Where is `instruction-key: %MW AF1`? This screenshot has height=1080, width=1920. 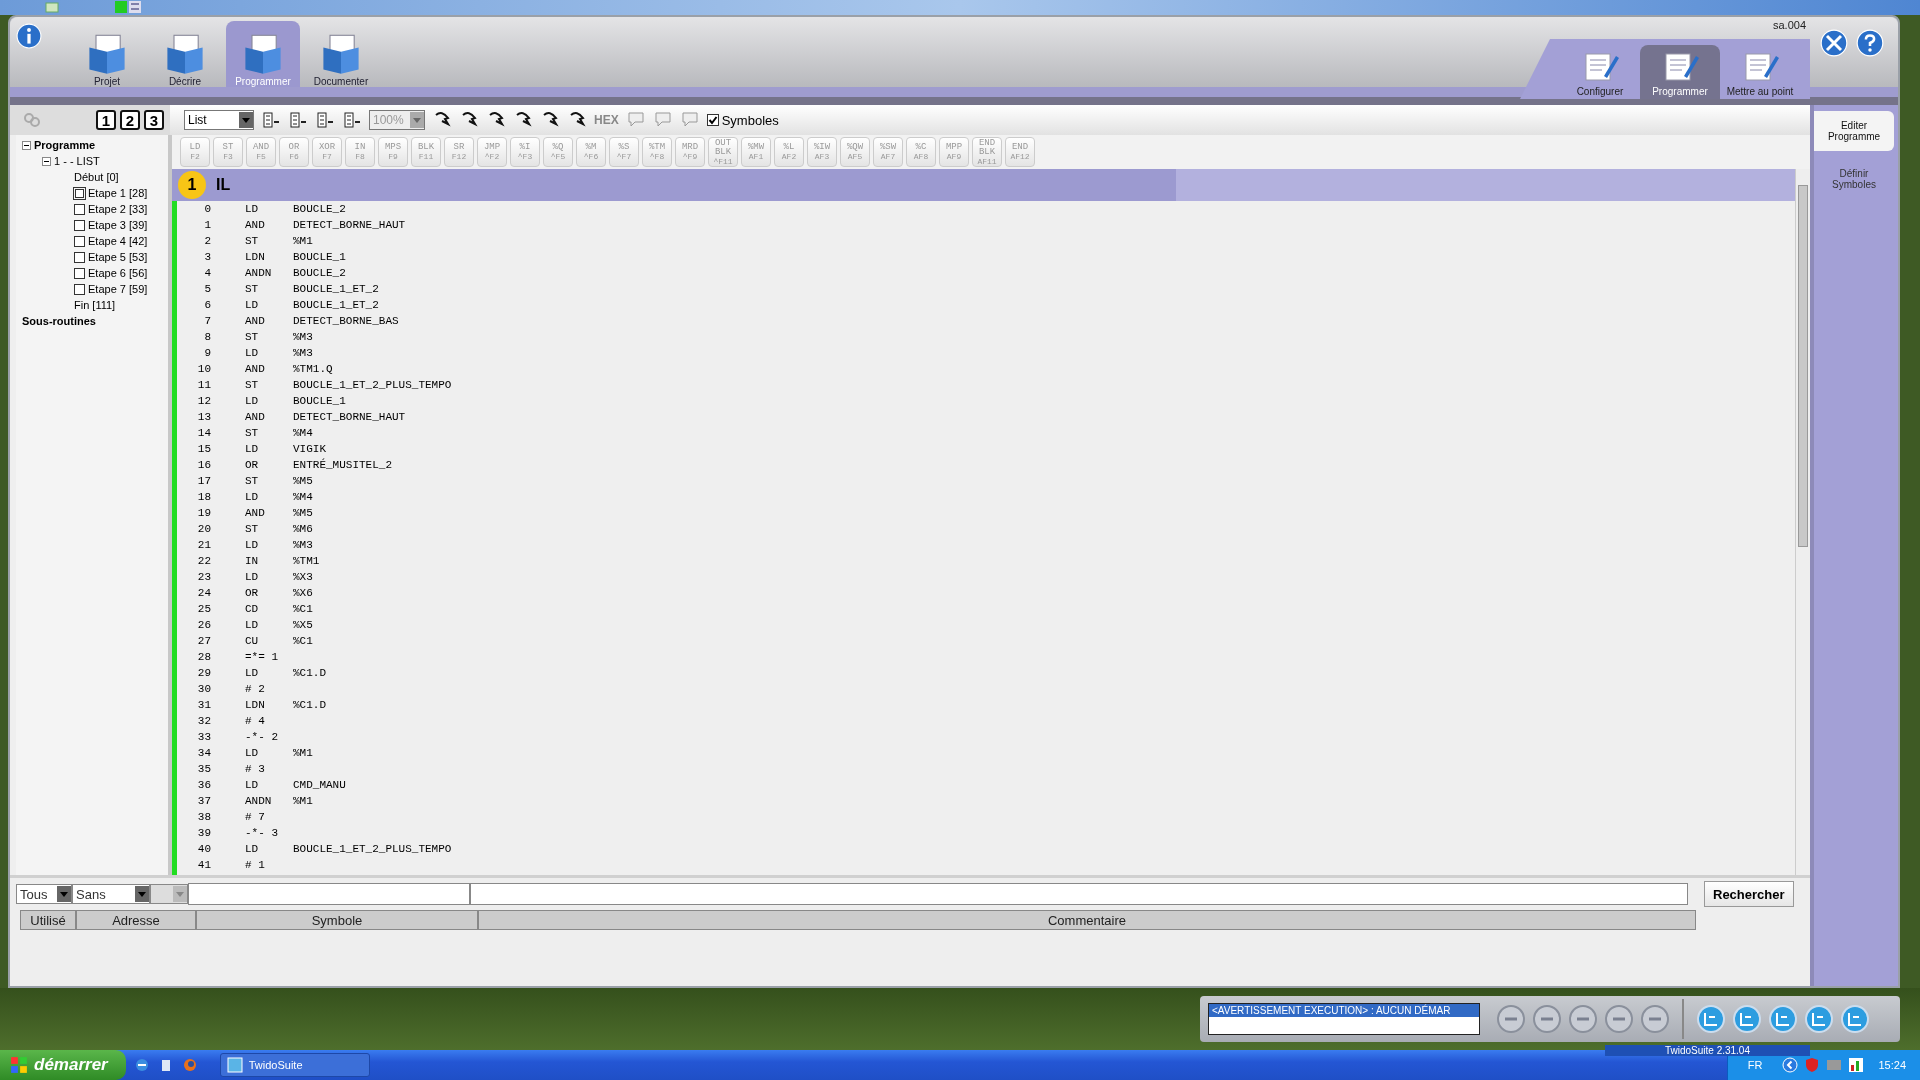 instruction-key: %MW AF1 is located at coordinates (756, 152).